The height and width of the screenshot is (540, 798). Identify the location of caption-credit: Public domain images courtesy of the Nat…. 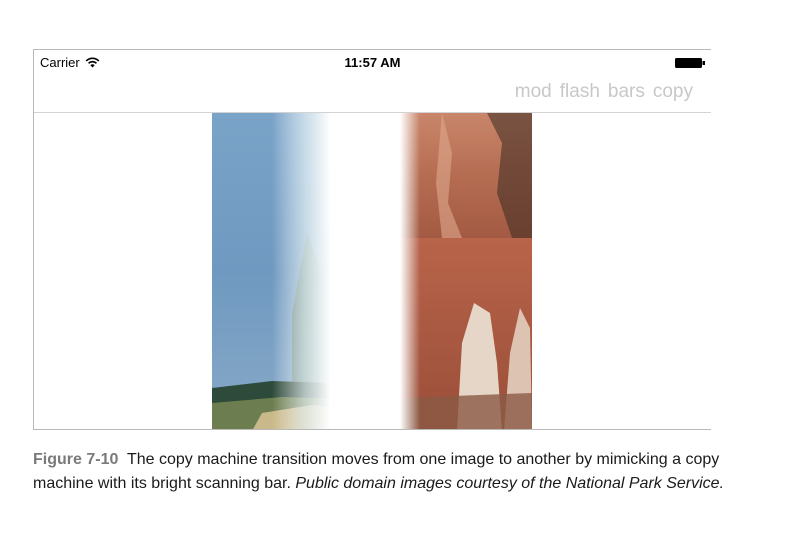
(510, 483).